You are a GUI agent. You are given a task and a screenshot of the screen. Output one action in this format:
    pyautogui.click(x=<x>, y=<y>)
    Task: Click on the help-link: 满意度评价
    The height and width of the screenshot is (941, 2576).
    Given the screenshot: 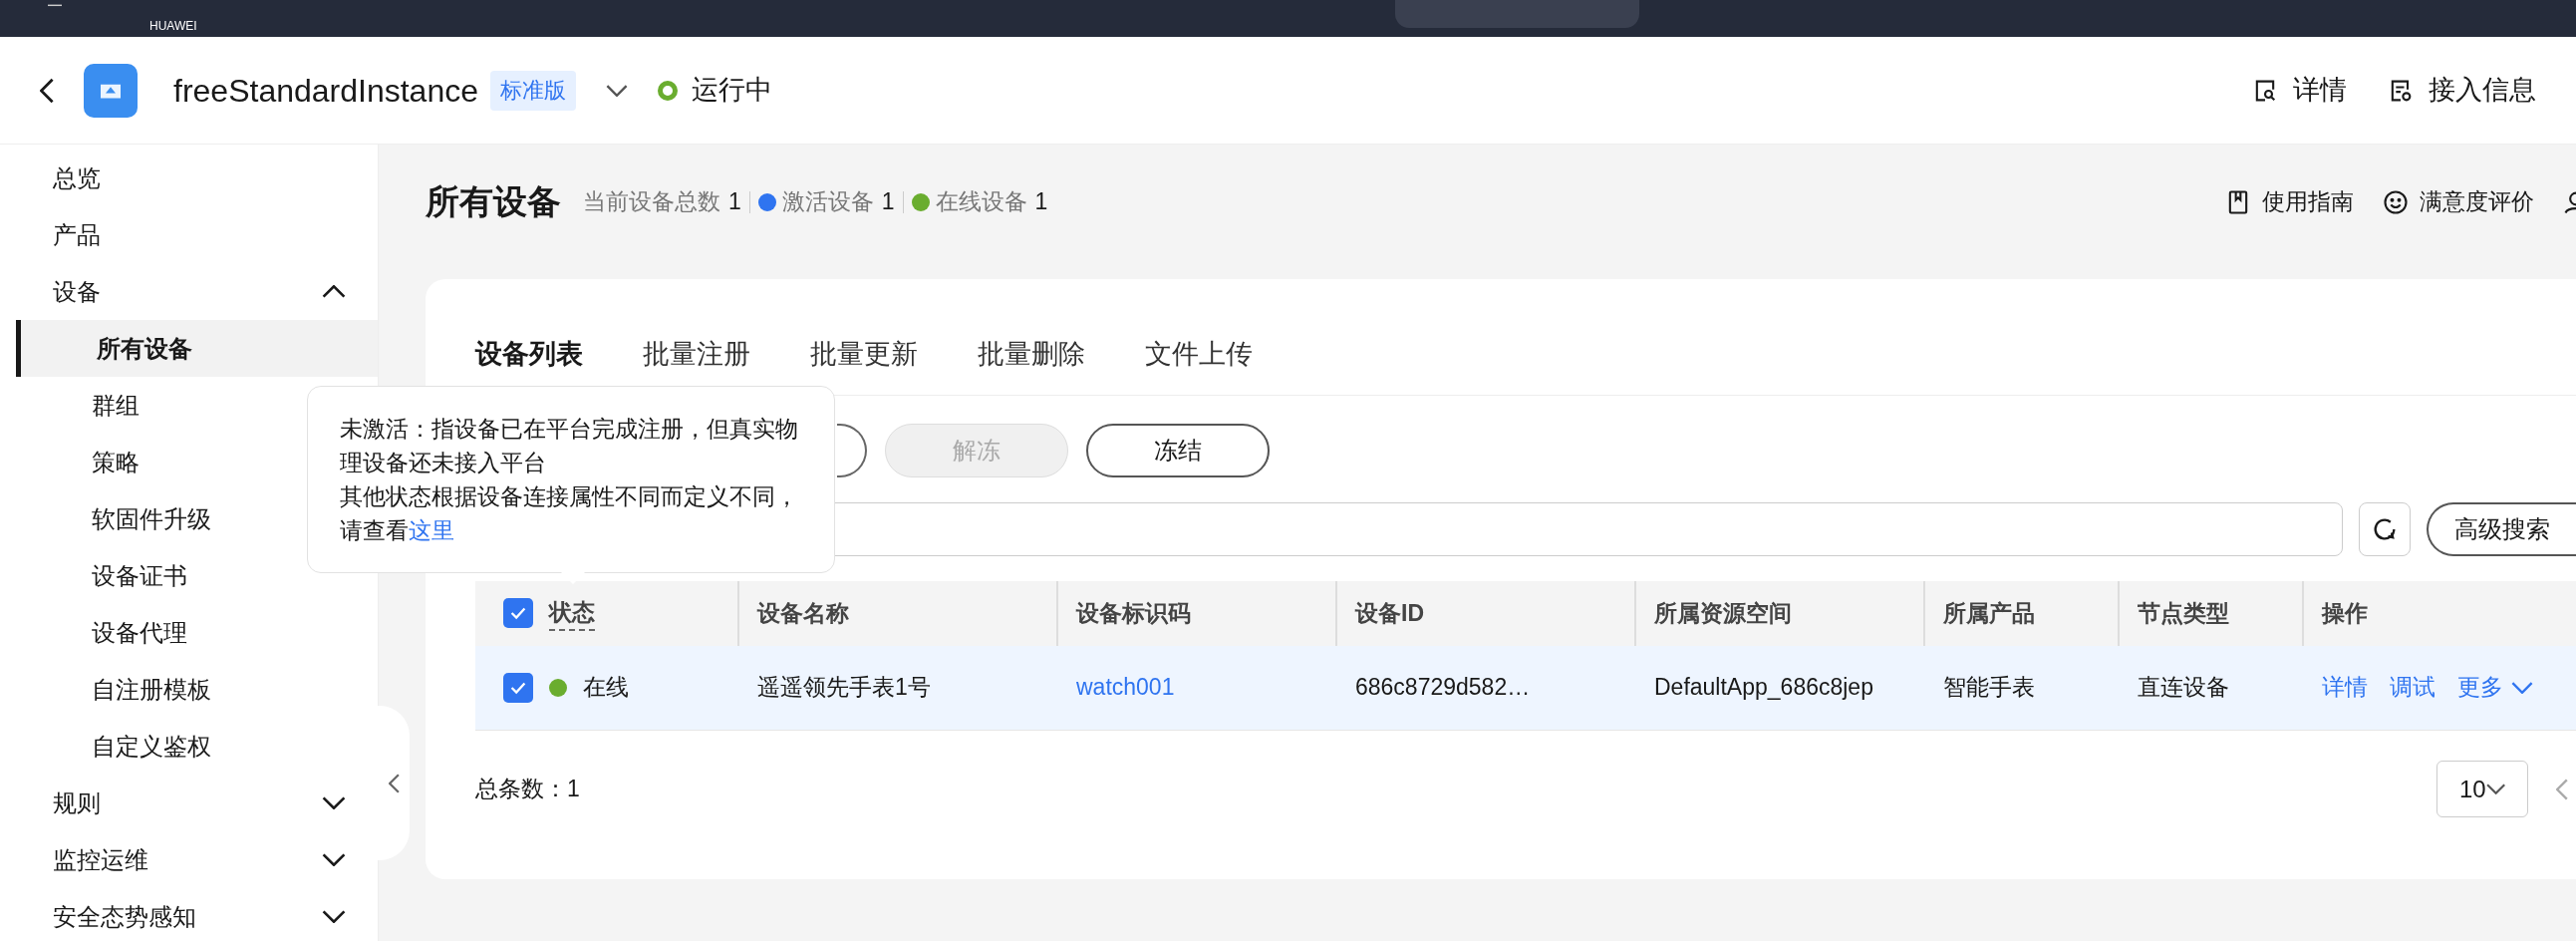 What is the action you would take?
    pyautogui.click(x=2458, y=201)
    